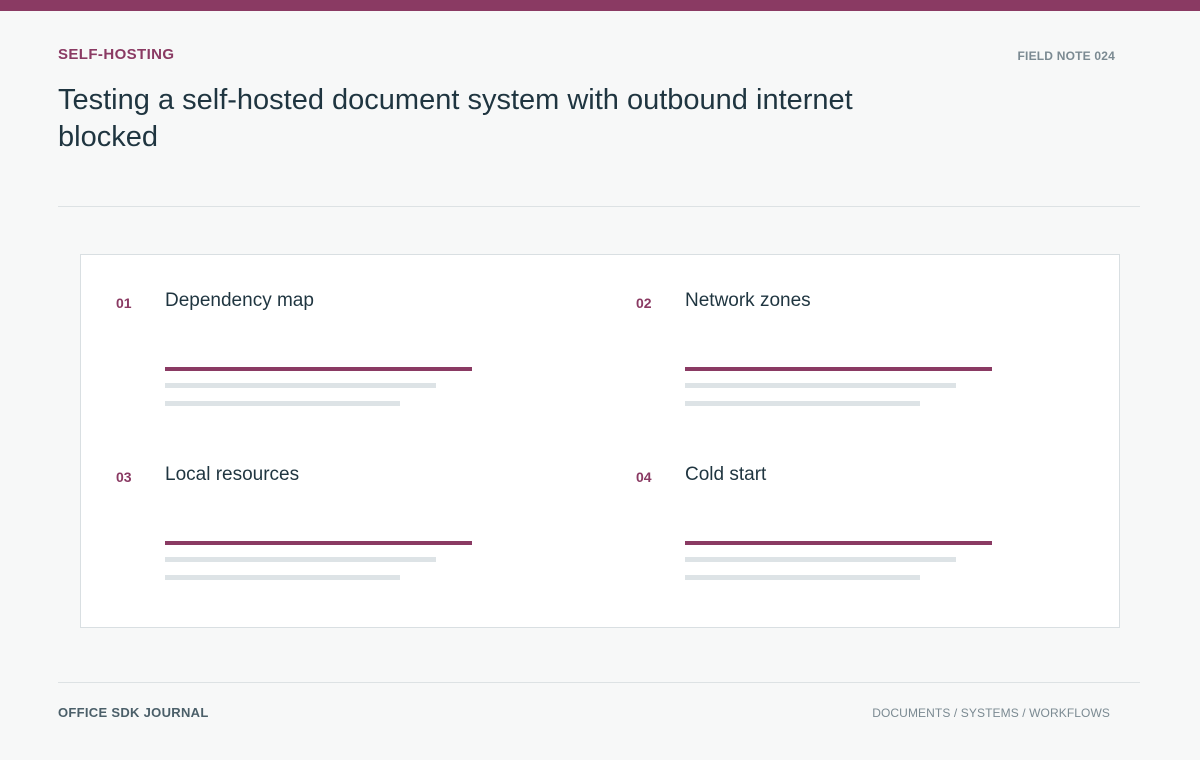 The width and height of the screenshot is (1200, 760). What do you see at coordinates (124, 477) in the screenshot?
I see `topic-number: 03` at bounding box center [124, 477].